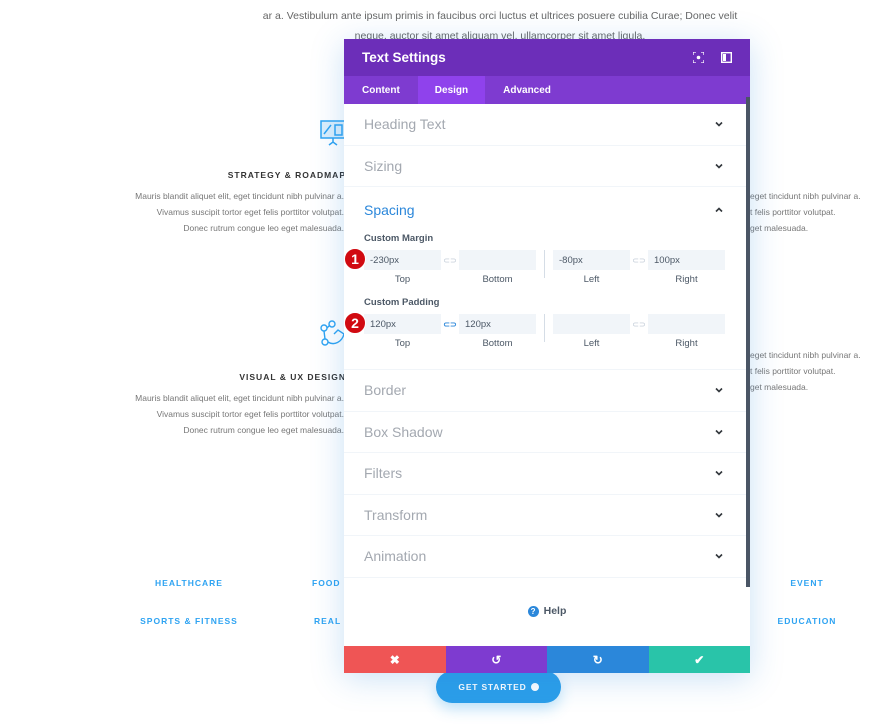 The image size is (880, 728). What do you see at coordinates (547, 166) in the screenshot?
I see `section-sizing: Sizing` at bounding box center [547, 166].